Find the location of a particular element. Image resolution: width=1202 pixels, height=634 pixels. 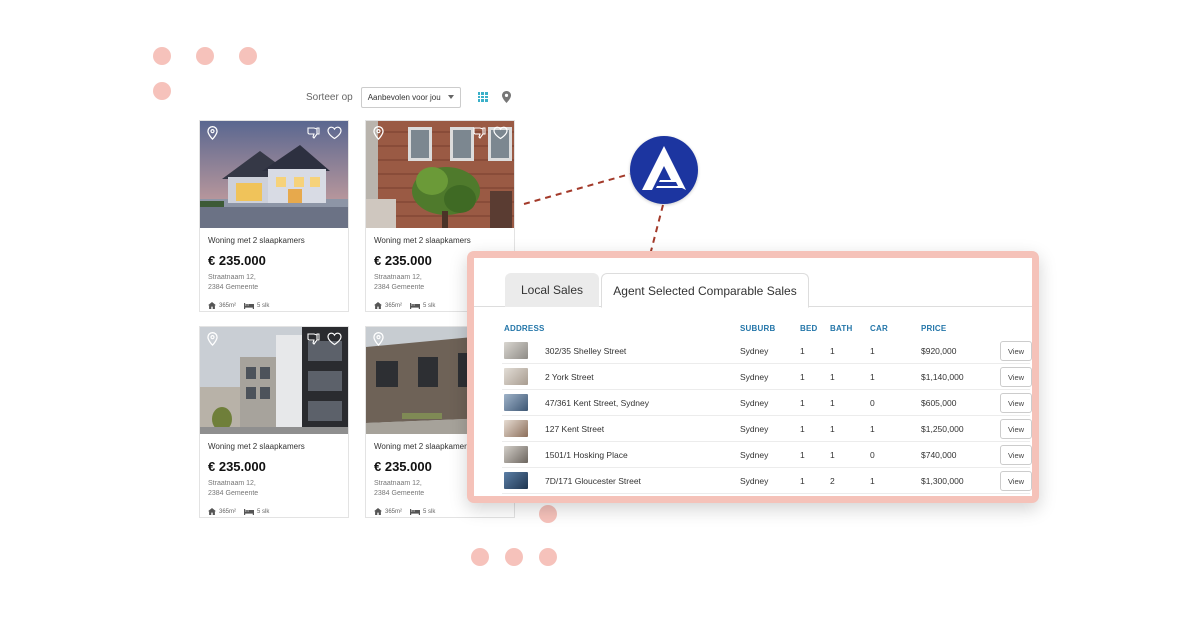

row-address: 7D/171 Gloucester Street is located at coordinates (593, 481).